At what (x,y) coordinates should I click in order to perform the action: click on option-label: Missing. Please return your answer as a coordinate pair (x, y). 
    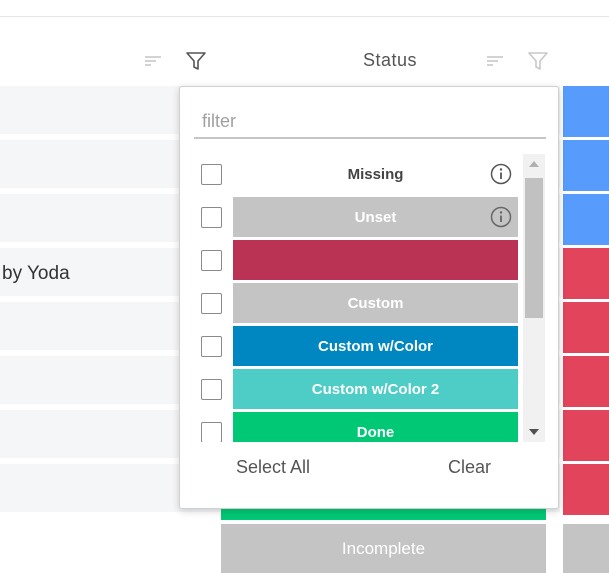
    Looking at the image, I should click on (375, 174).